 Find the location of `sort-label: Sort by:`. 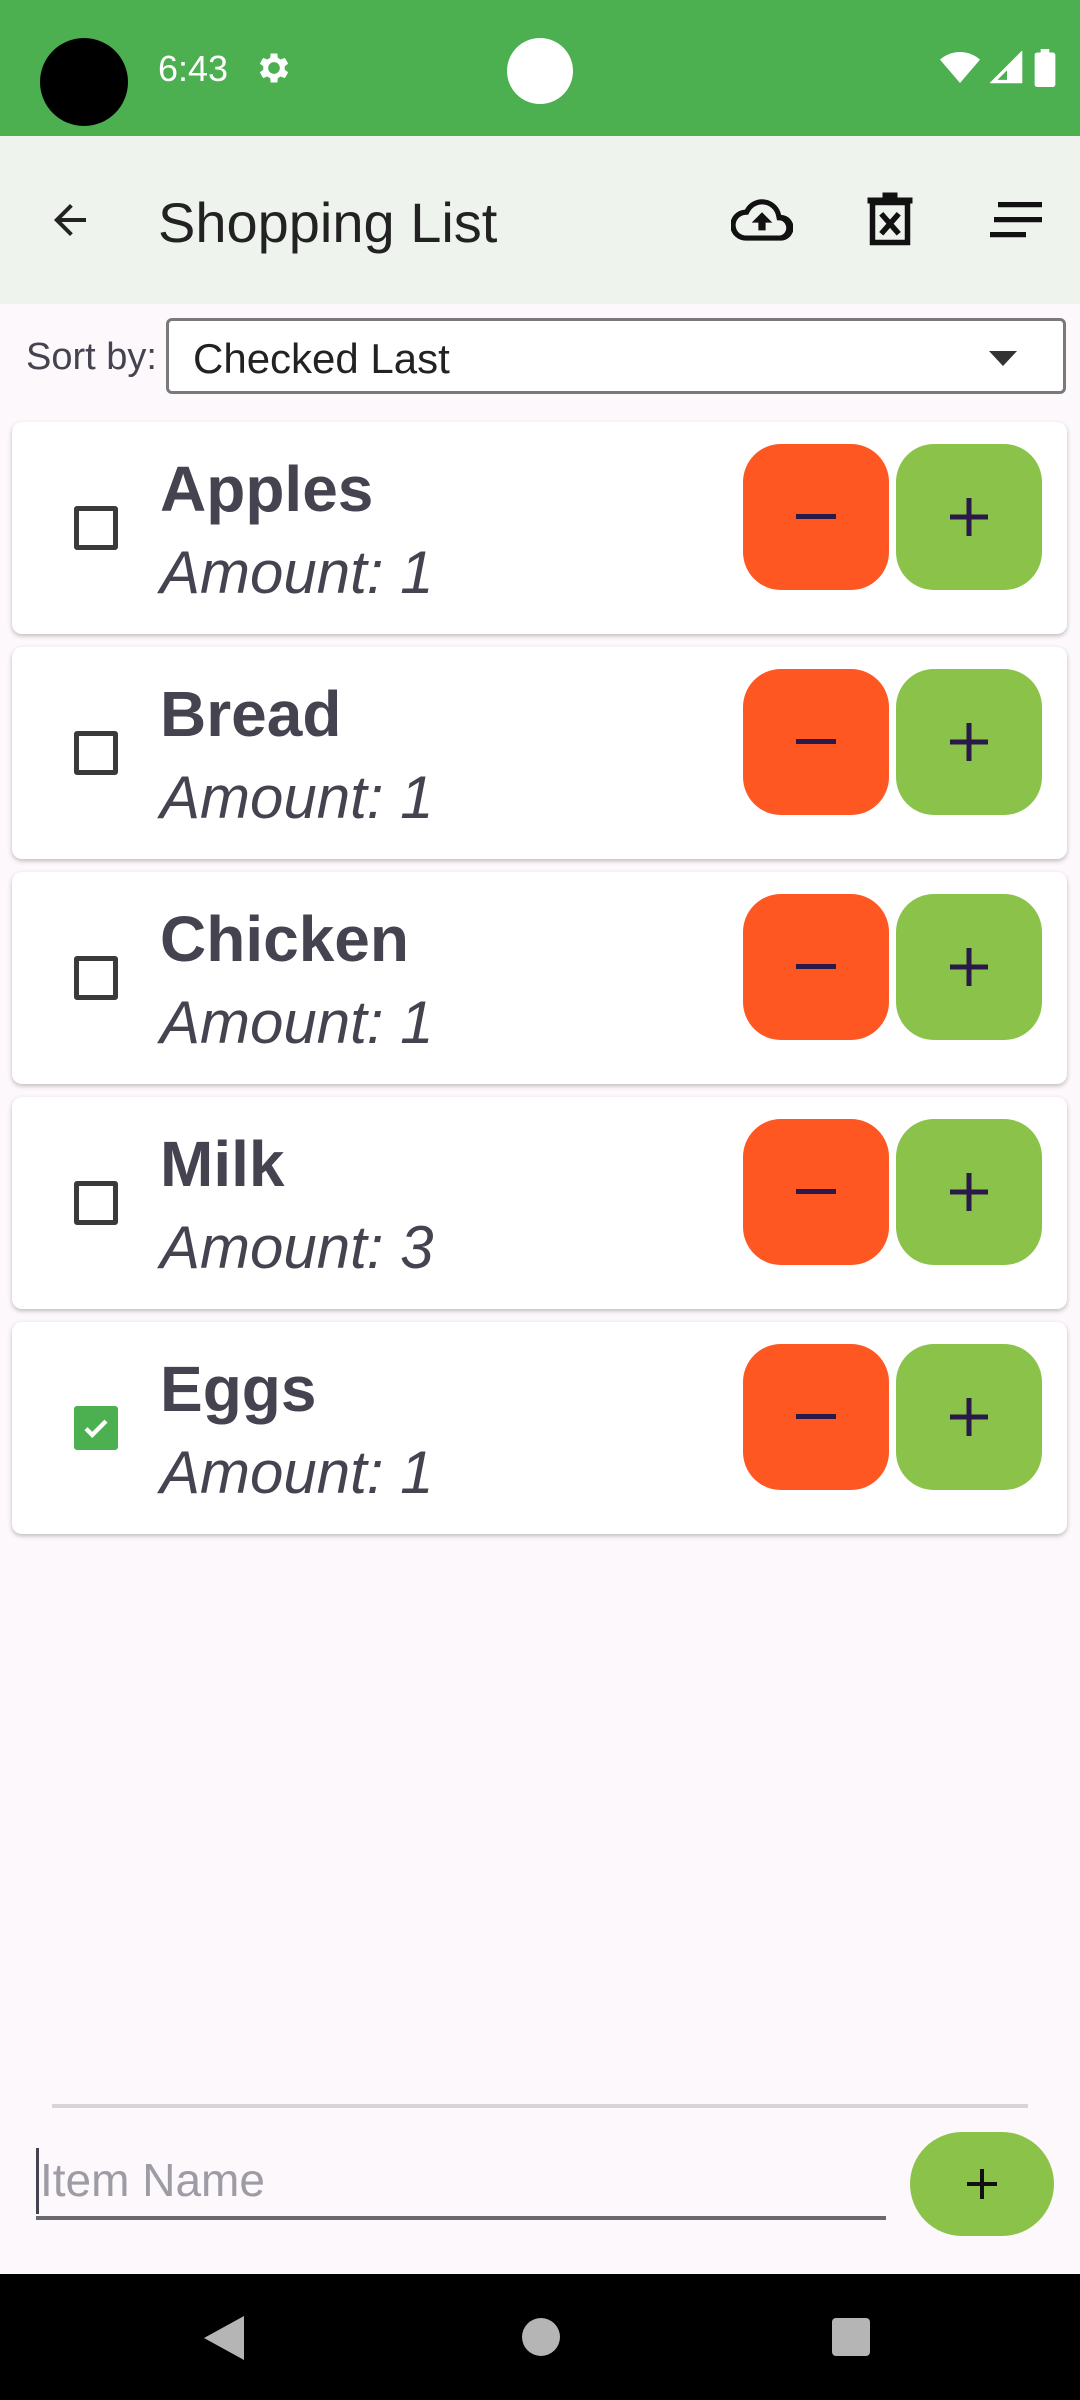

sort-label: Sort by: is located at coordinates (91, 357).